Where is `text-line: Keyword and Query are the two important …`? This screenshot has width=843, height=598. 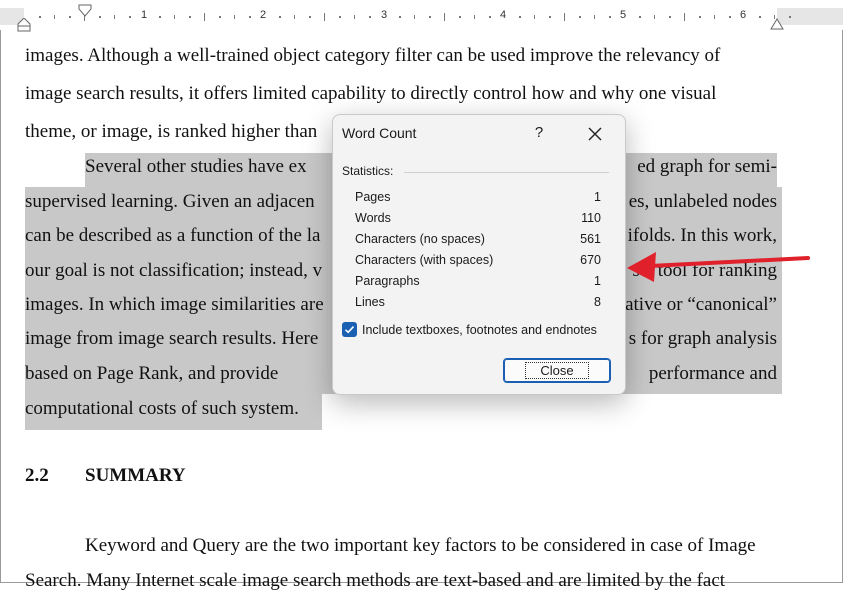 text-line: Keyword and Query are the two important … is located at coordinates (420, 545).